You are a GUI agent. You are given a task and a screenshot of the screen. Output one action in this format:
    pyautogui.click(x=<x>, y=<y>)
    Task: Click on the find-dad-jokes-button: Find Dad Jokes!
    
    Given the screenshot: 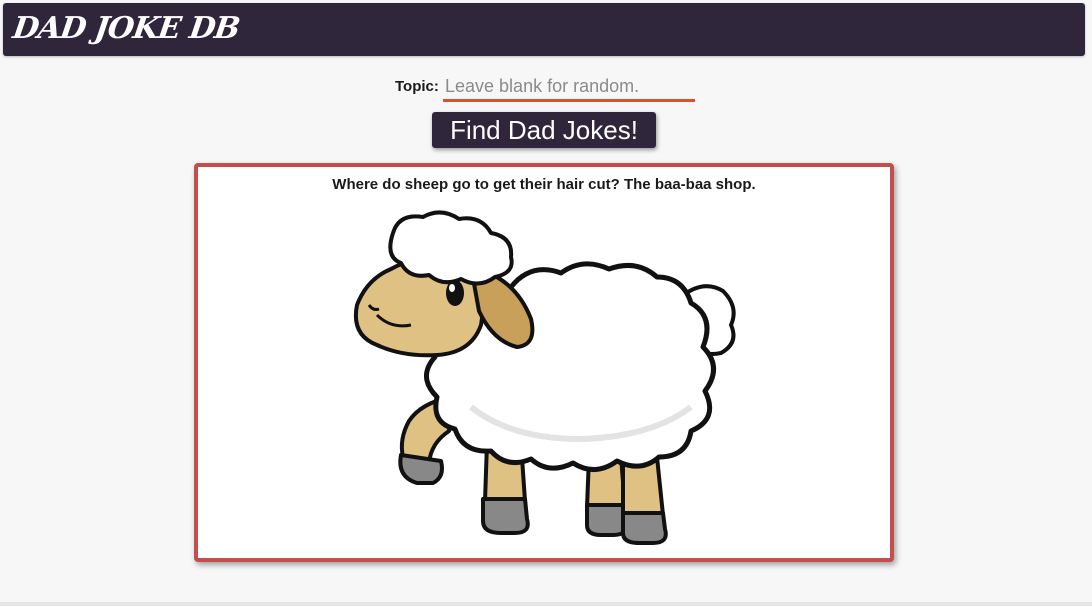 What is the action you would take?
    pyautogui.click(x=544, y=130)
    